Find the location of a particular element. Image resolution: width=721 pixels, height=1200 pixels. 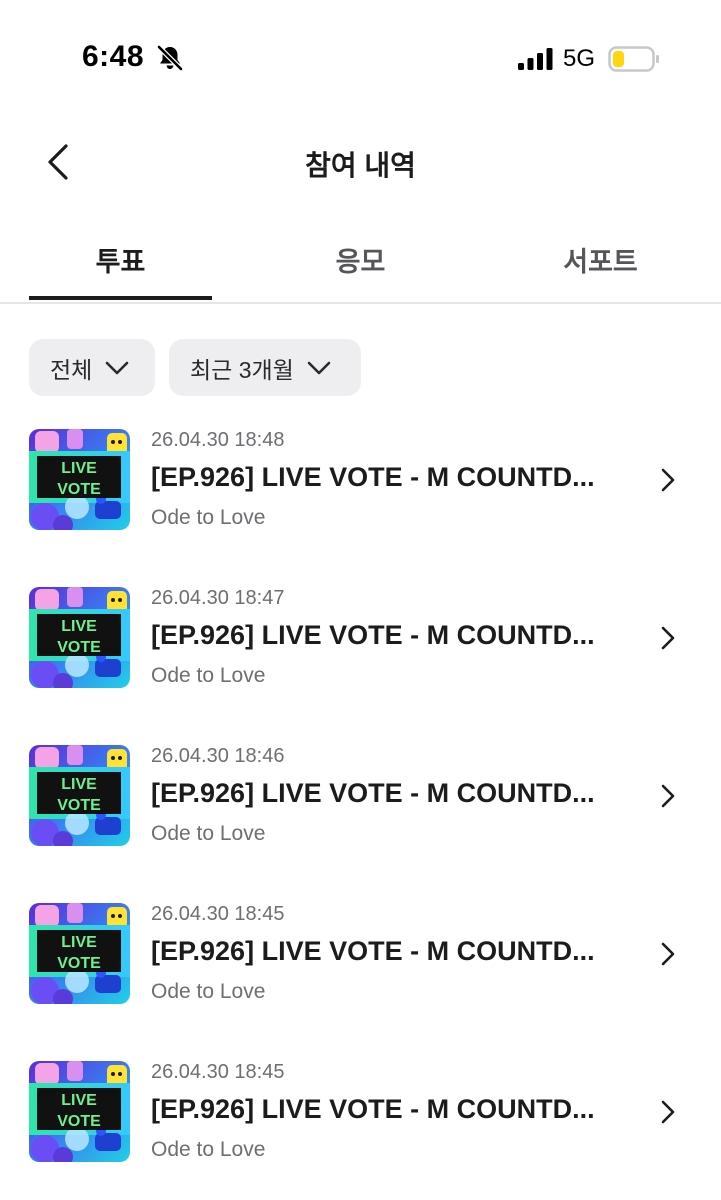

header: 참여 내역 is located at coordinates (360, 162).